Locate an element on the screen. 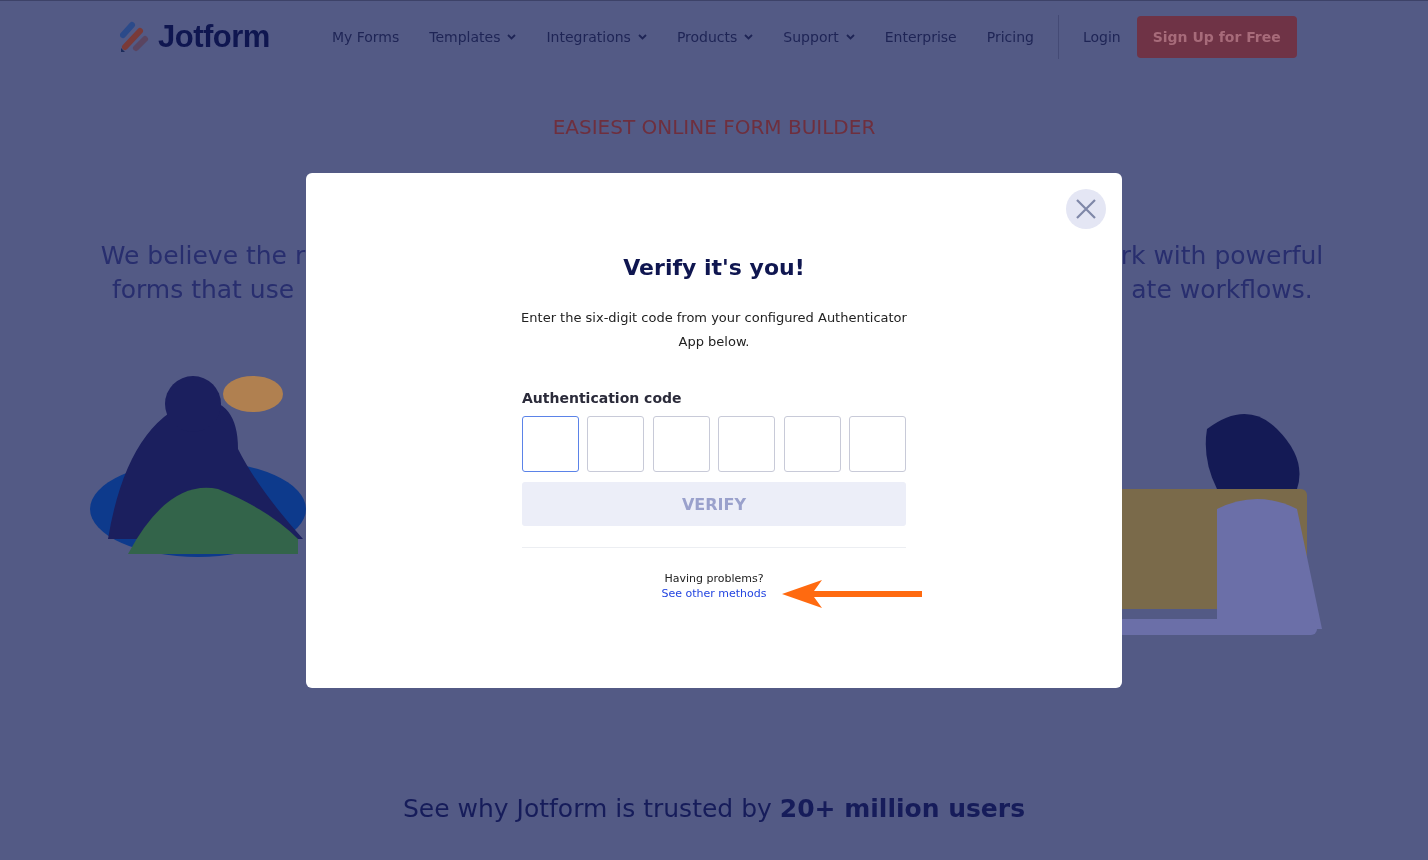  signup-button: Sign Up for Free is located at coordinates (1216, 36).